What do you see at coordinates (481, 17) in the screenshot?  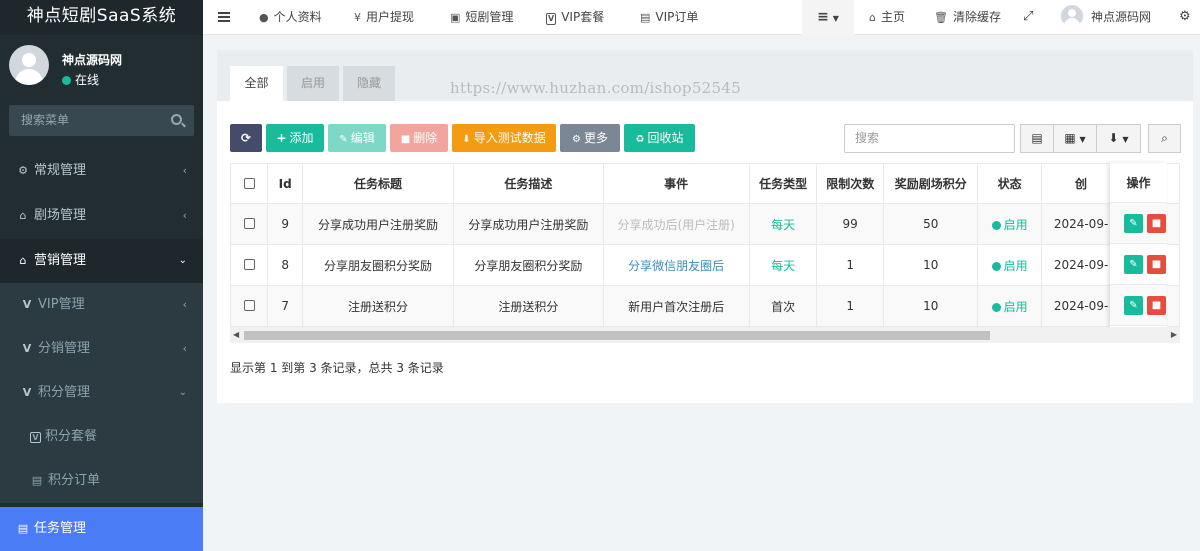 I see `nav-drama: ▣ 短剧管理` at bounding box center [481, 17].